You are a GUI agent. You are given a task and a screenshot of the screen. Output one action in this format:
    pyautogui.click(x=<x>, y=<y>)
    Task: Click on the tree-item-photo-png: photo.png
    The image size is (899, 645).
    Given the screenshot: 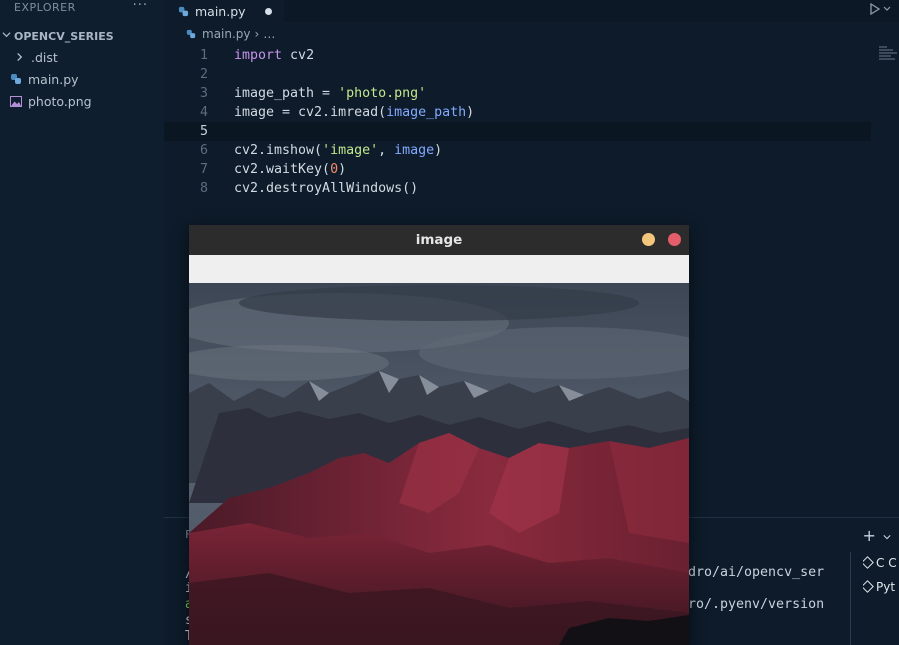 What is the action you would take?
    pyautogui.click(x=82, y=101)
    